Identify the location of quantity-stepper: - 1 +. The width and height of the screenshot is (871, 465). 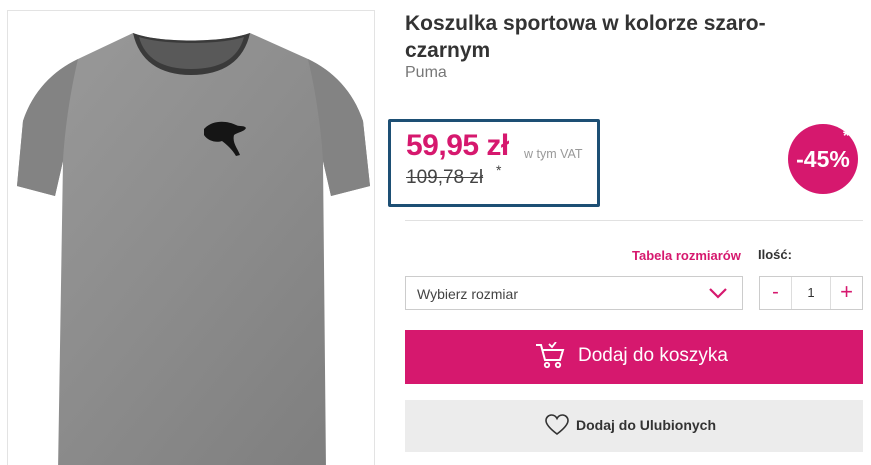
(811, 293).